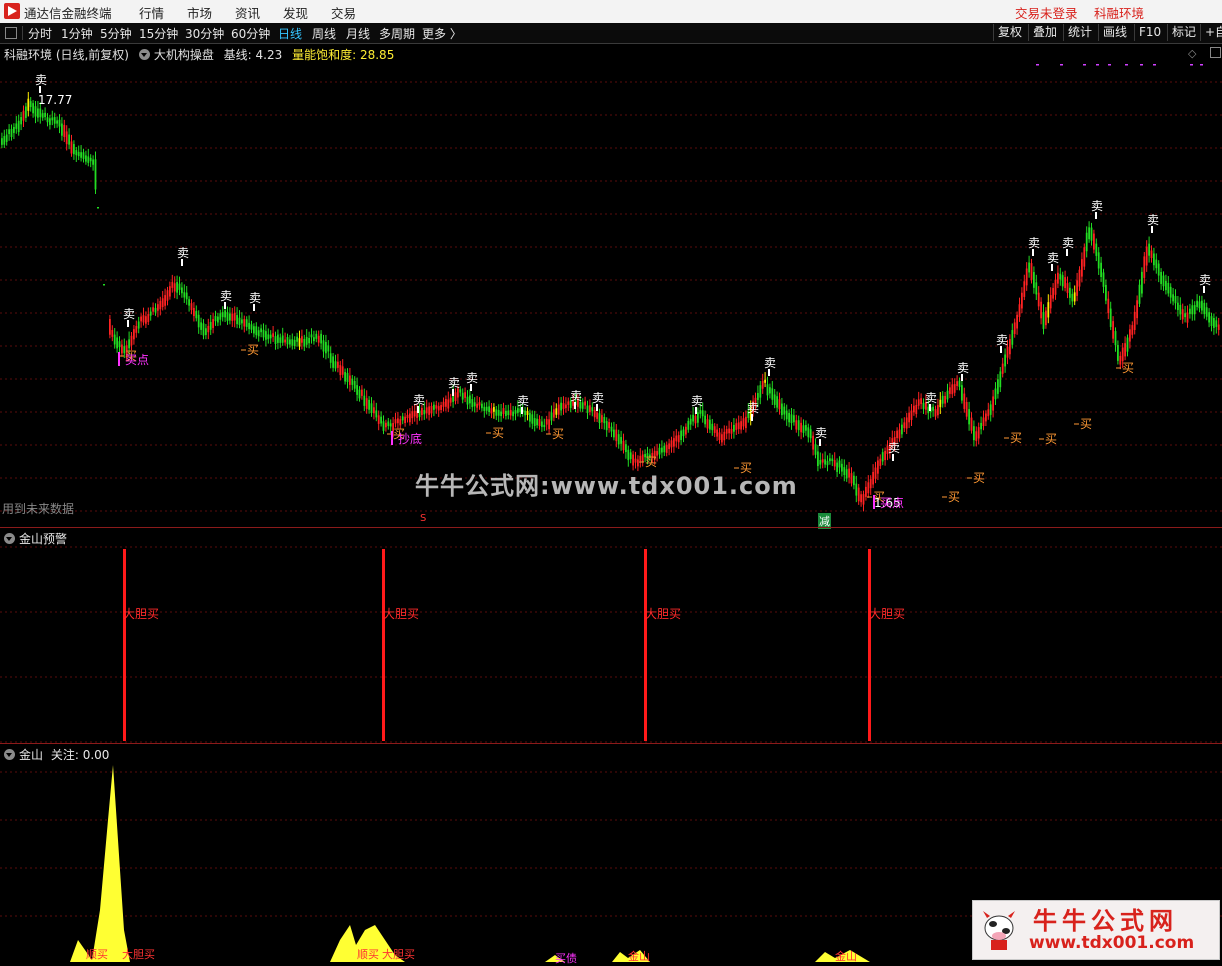  I want to click on period-weekly: 周线, so click(324, 33).